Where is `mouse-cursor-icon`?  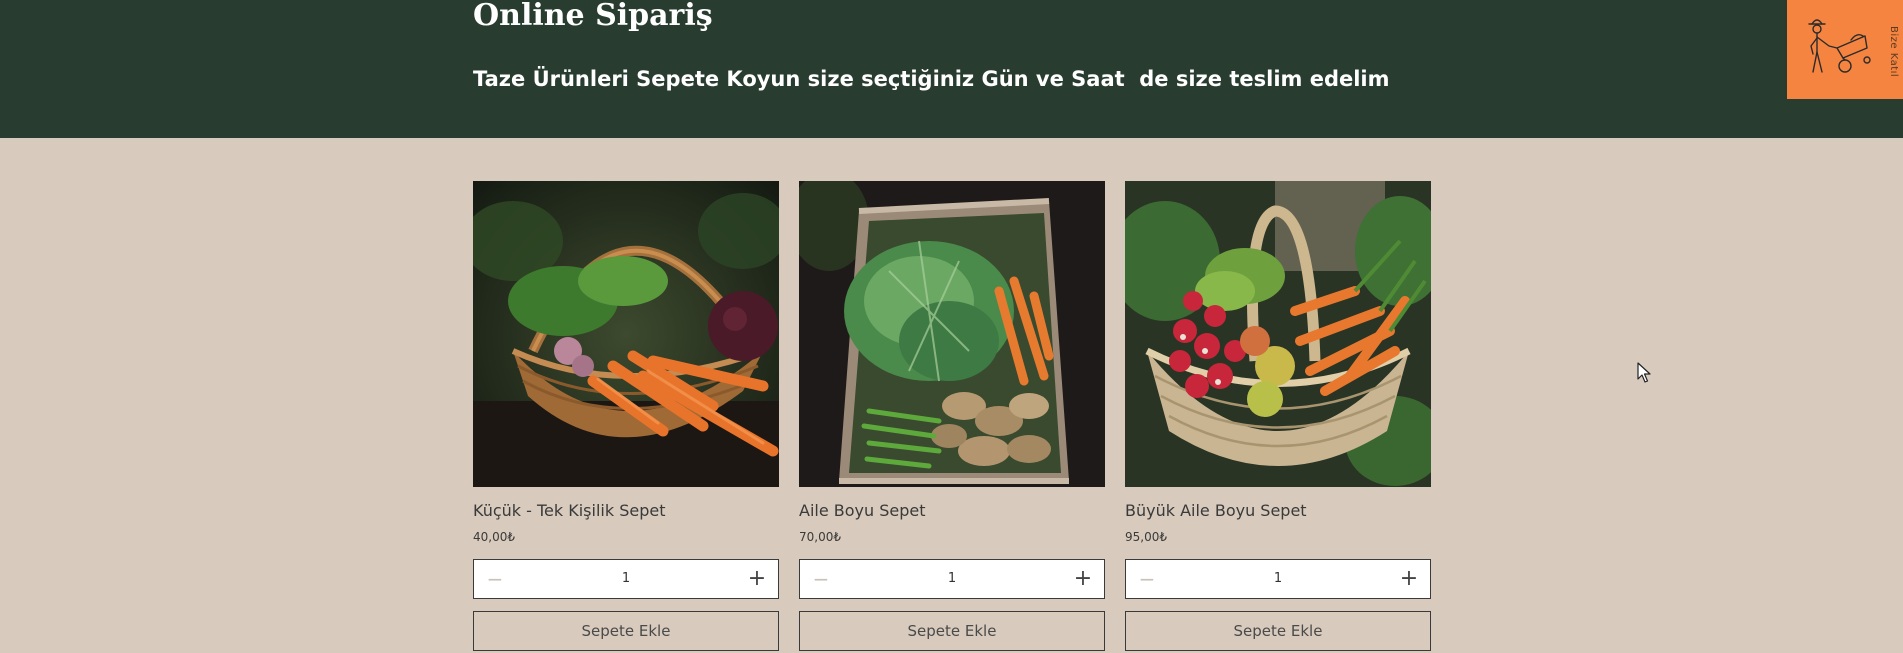 mouse-cursor-icon is located at coordinates (1644, 372).